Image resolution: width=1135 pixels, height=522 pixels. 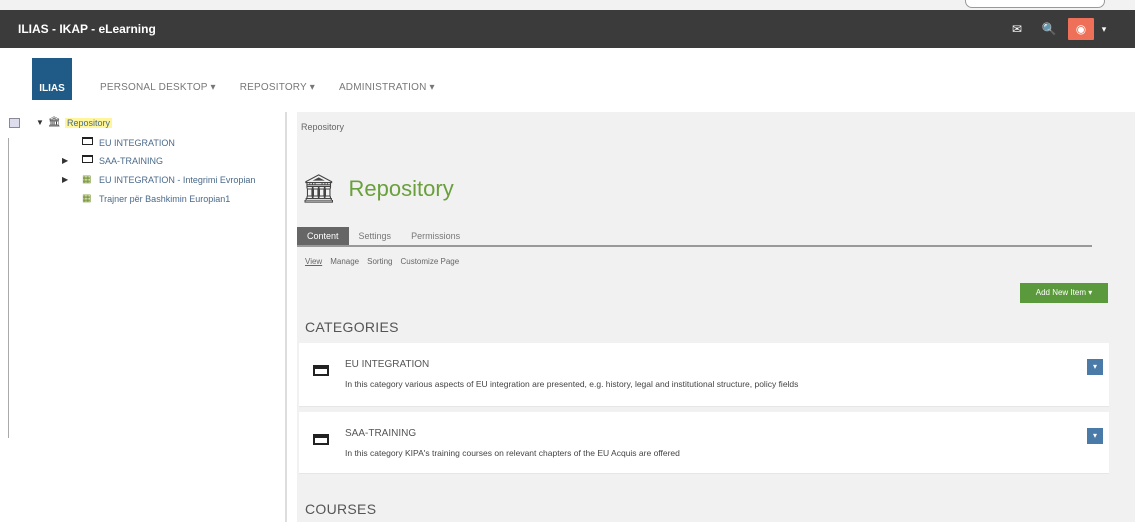 What do you see at coordinates (1035, 4) in the screenshot?
I see `browser-pill` at bounding box center [1035, 4].